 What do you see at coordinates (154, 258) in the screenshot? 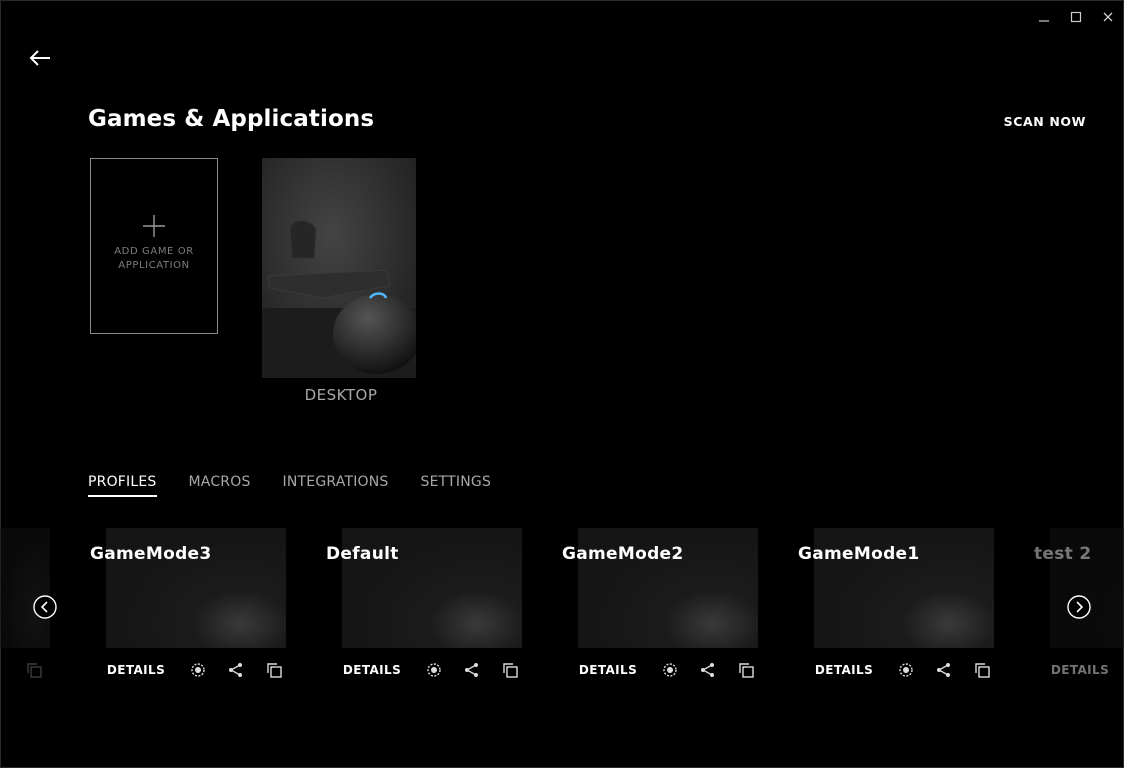
I see `add-game-label: ADD GAME OR APPLICATION` at bounding box center [154, 258].